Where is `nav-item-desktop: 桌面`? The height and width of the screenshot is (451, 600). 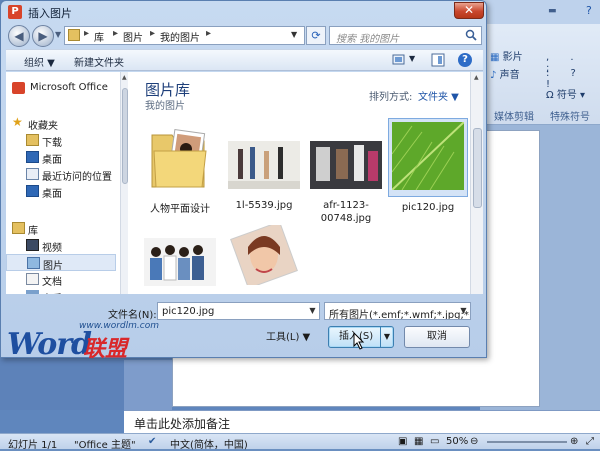 nav-item-desktop: 桌面 is located at coordinates (61, 157).